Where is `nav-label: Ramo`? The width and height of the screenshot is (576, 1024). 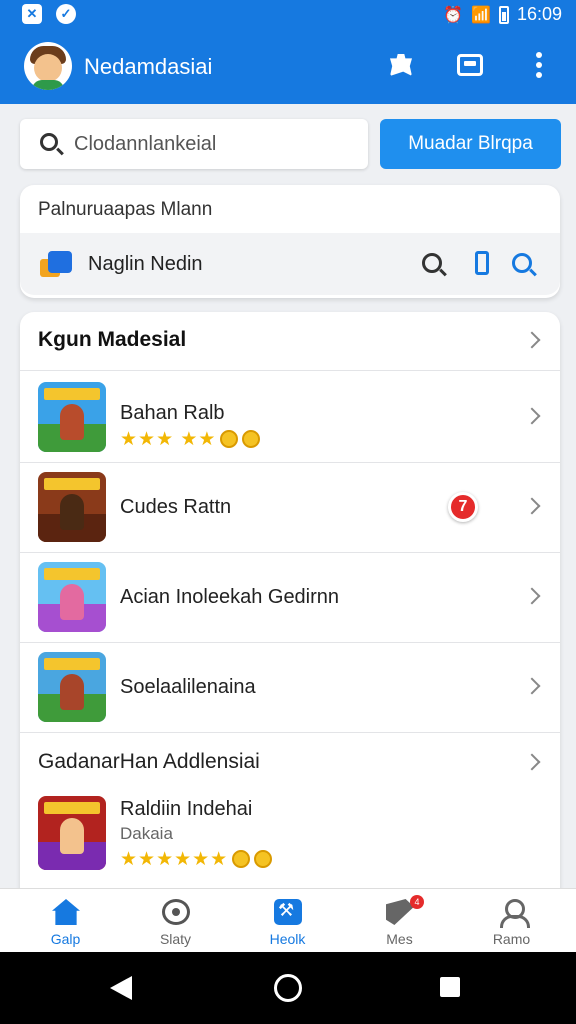 nav-label: Ramo is located at coordinates (511, 939).